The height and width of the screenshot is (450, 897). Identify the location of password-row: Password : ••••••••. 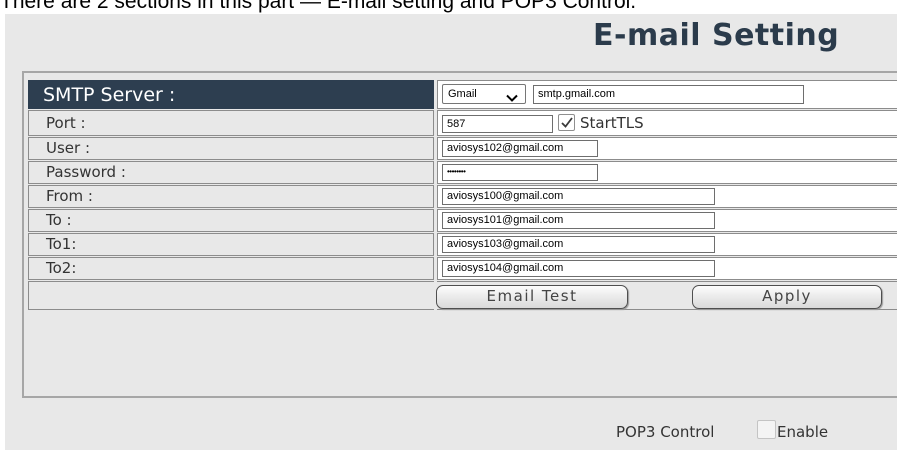
(462, 172).